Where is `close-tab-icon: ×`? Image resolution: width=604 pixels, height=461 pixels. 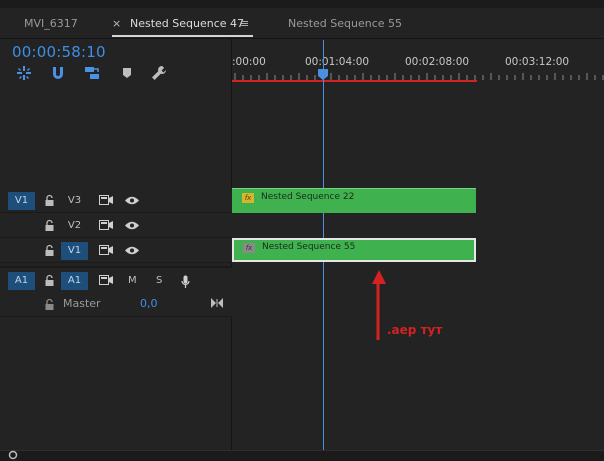
close-tab-icon: × is located at coordinates (116, 23).